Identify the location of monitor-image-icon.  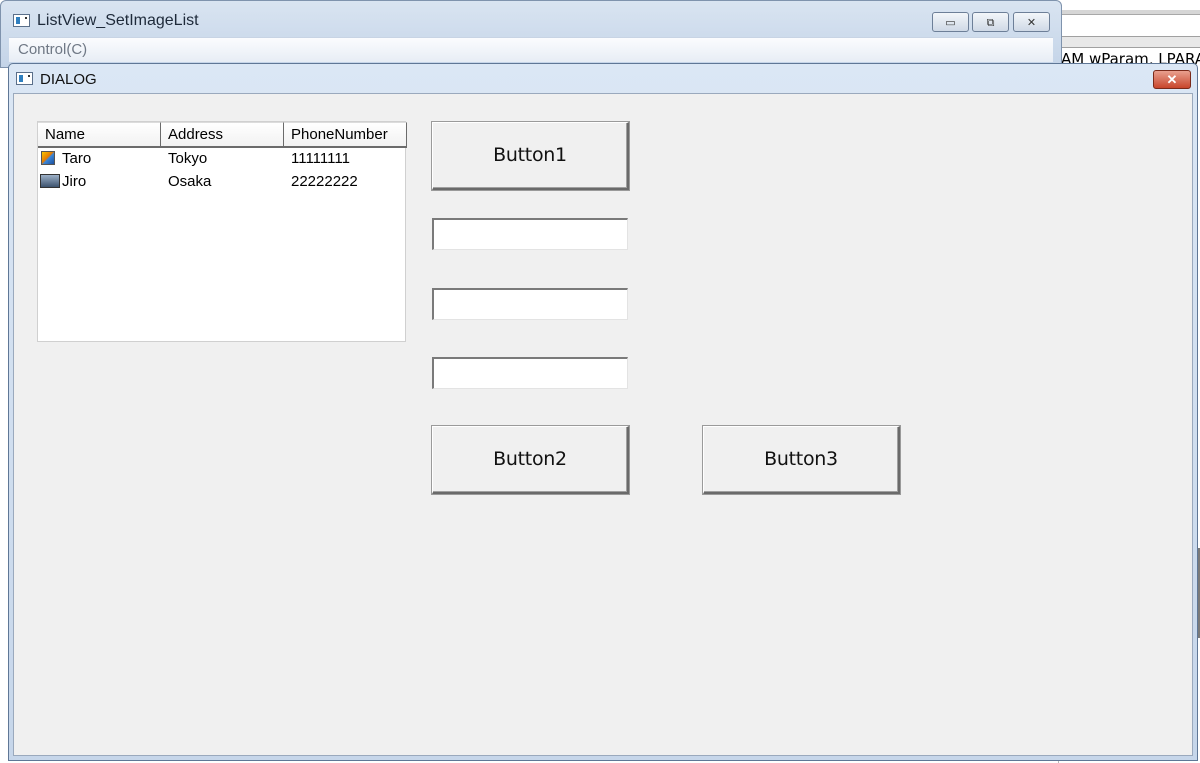
(50, 181).